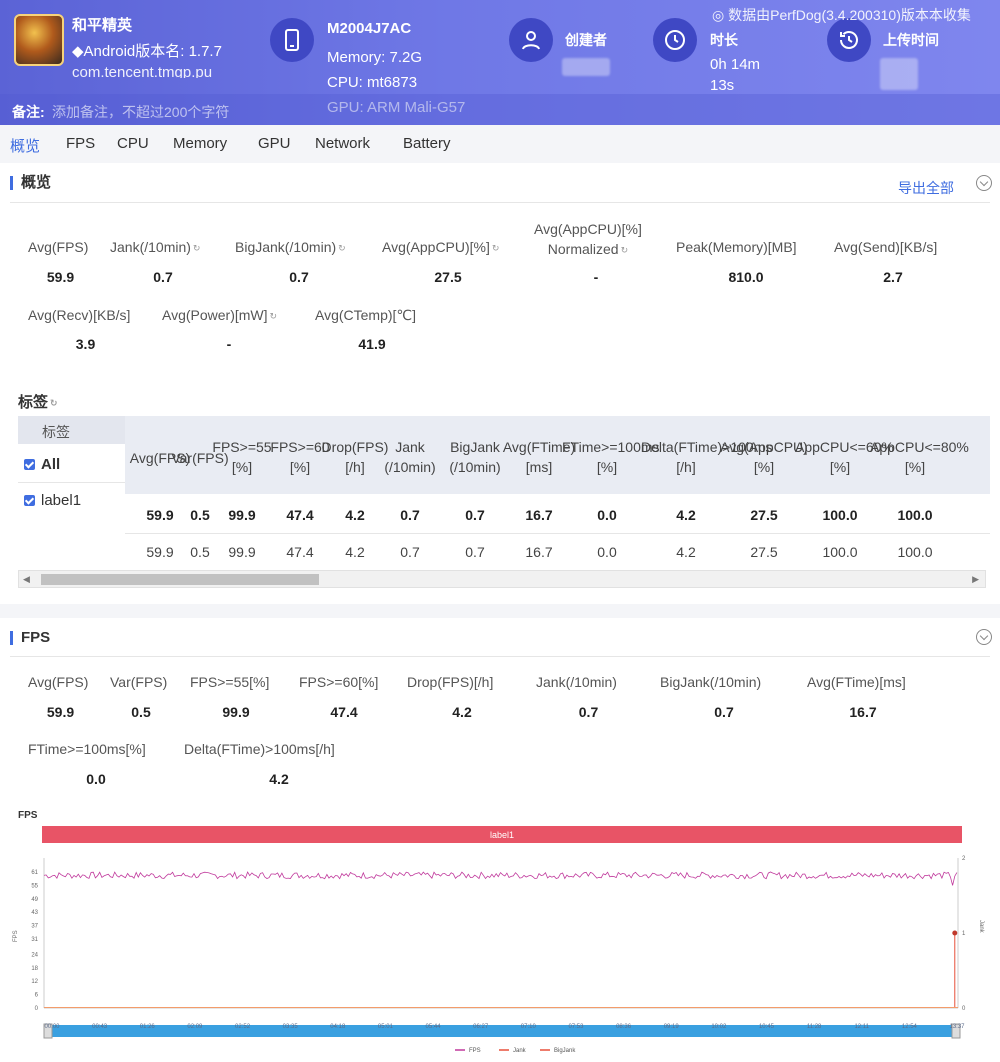 The height and width of the screenshot is (1062, 1000). Describe the element at coordinates (25, 145) in the screenshot. I see `tab-overview: 概览` at that location.